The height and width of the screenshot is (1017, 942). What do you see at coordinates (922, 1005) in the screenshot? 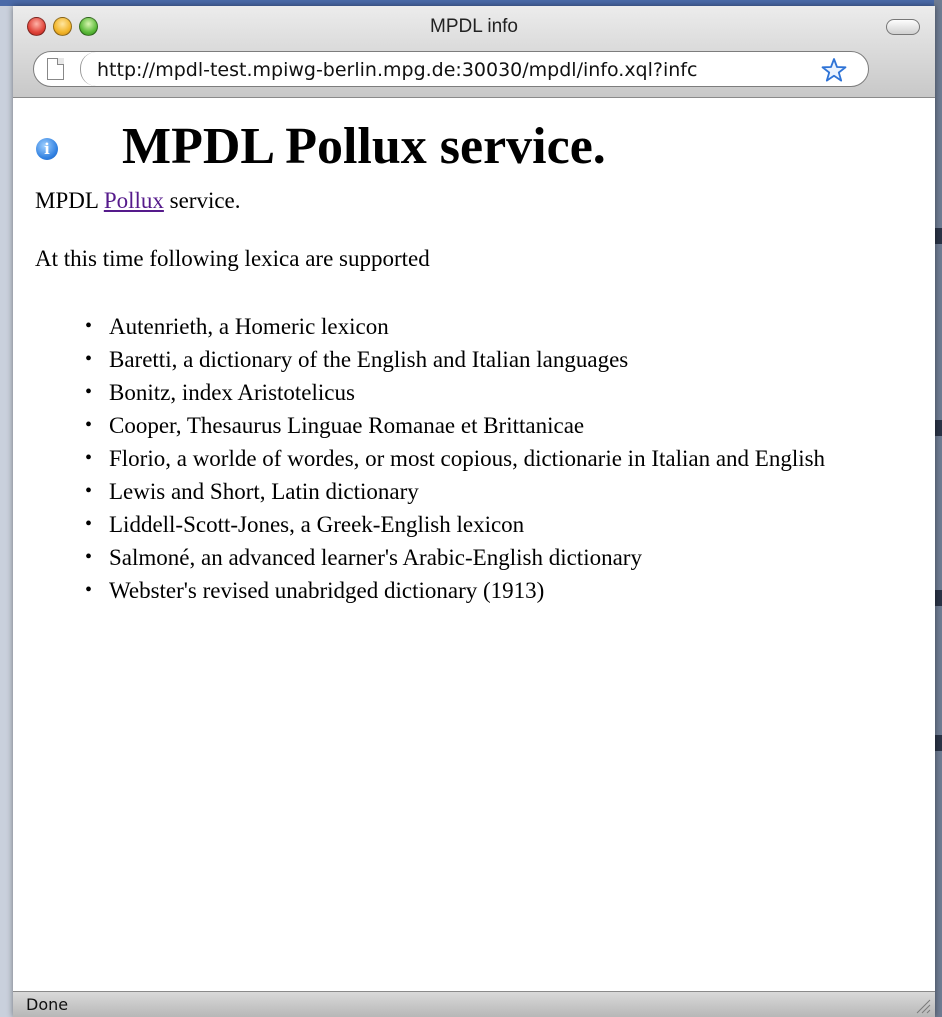
I see `resize-grip-icon` at bounding box center [922, 1005].